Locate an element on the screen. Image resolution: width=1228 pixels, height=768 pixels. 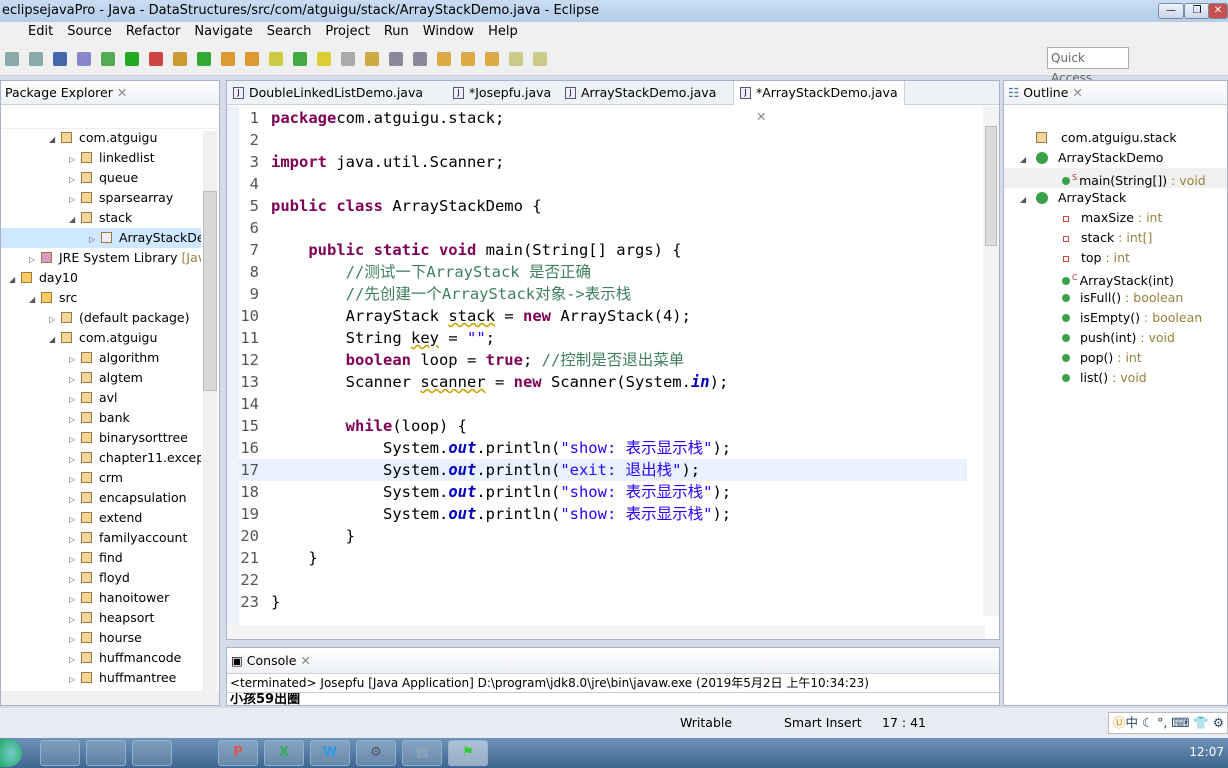
tree-item: ▷ crm is located at coordinates (101, 478).